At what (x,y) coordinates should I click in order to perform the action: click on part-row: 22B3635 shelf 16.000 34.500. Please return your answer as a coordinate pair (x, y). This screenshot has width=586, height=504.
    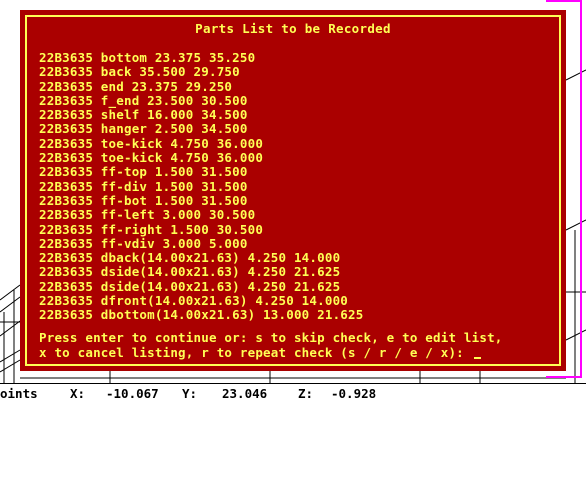
    Looking at the image, I should click on (143, 115).